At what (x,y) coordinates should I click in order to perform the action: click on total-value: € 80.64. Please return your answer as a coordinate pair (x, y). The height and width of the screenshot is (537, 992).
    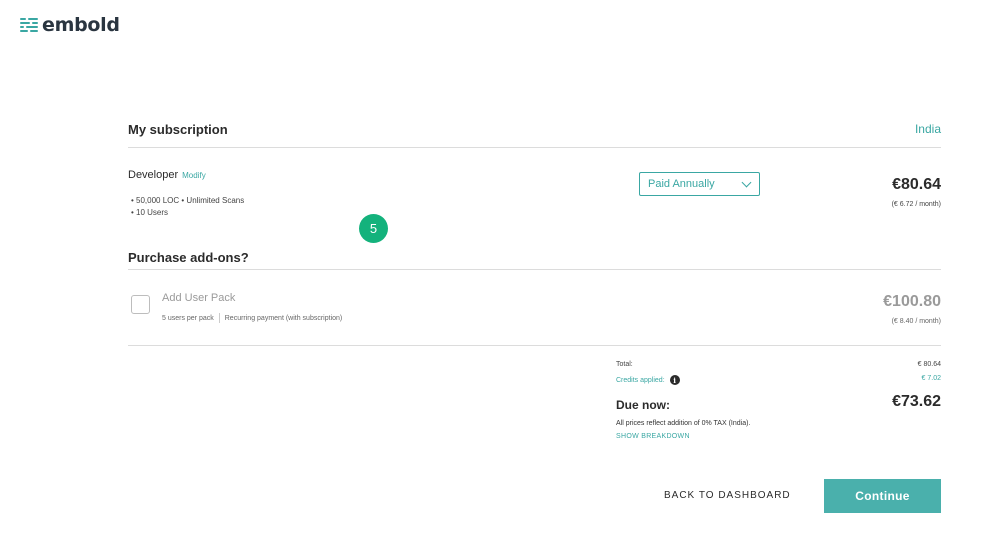
    Looking at the image, I should click on (929, 364).